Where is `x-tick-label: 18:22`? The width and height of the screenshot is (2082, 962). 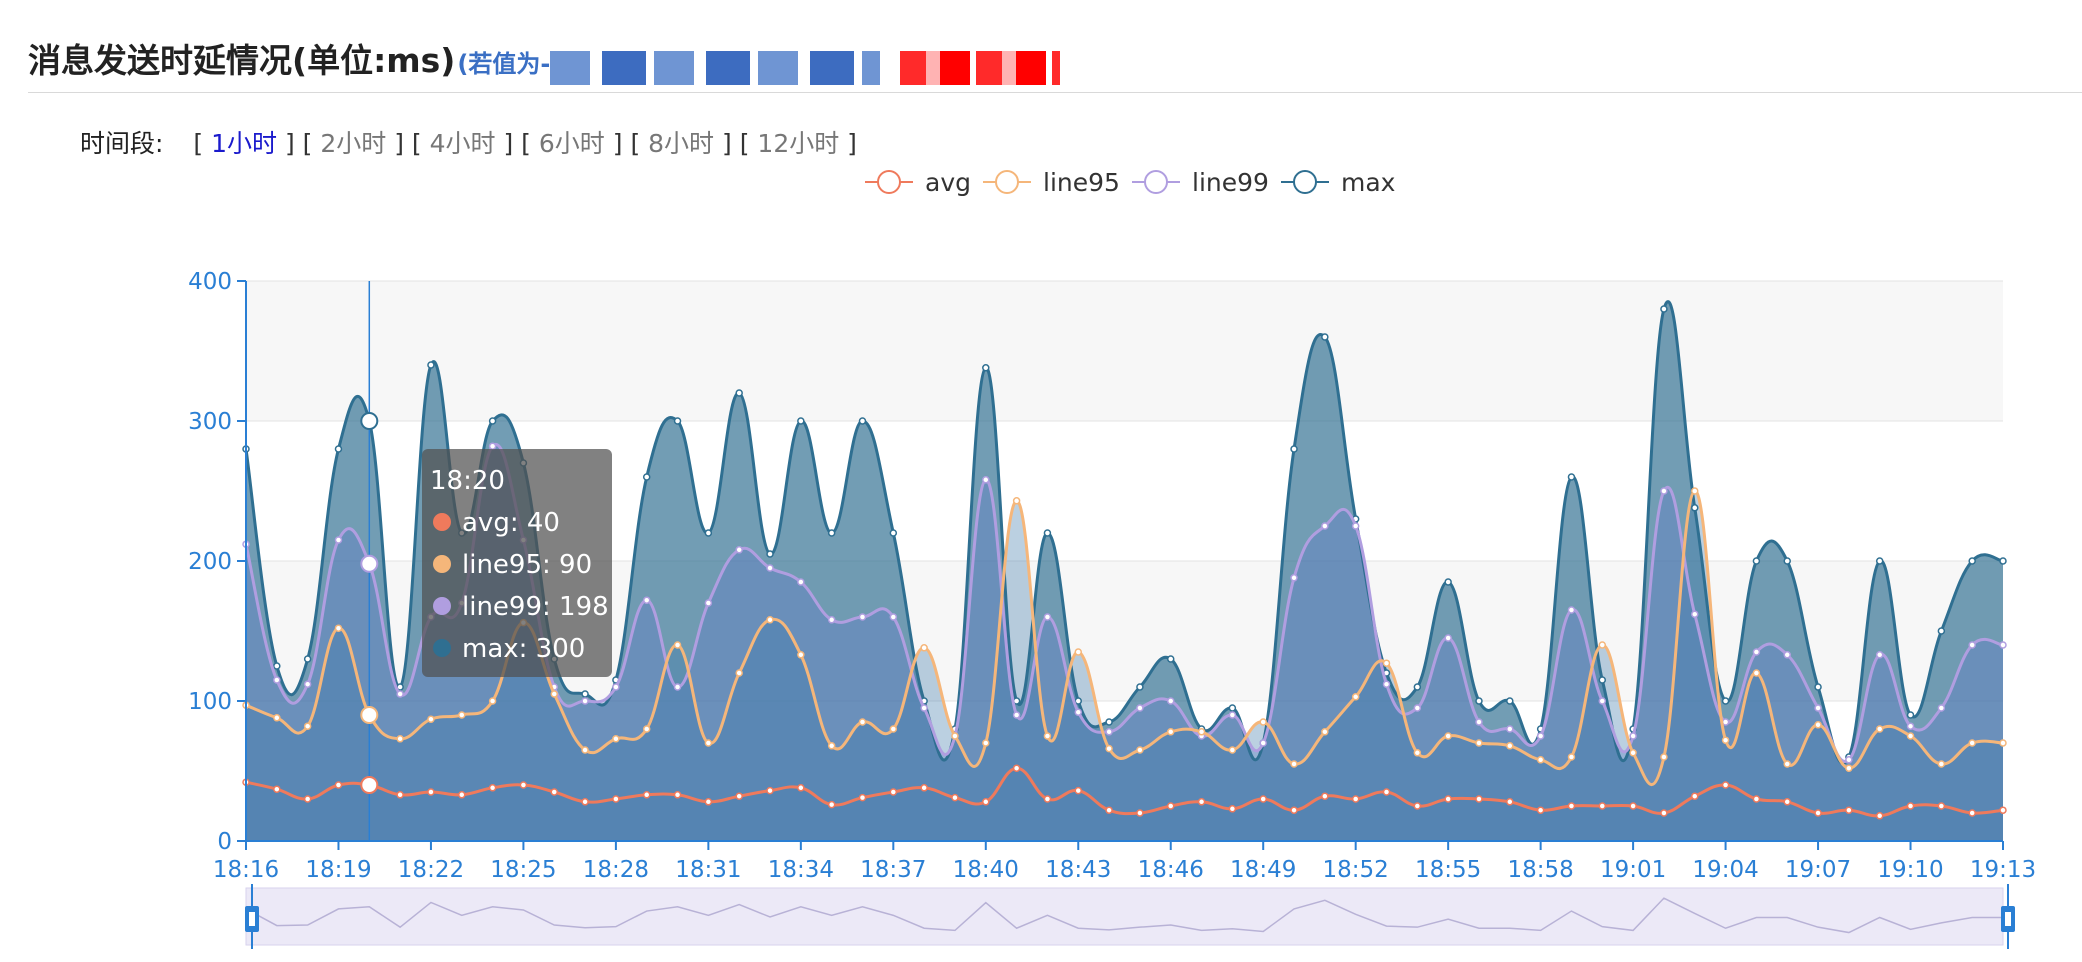
x-tick-label: 18:22 is located at coordinates (431, 870).